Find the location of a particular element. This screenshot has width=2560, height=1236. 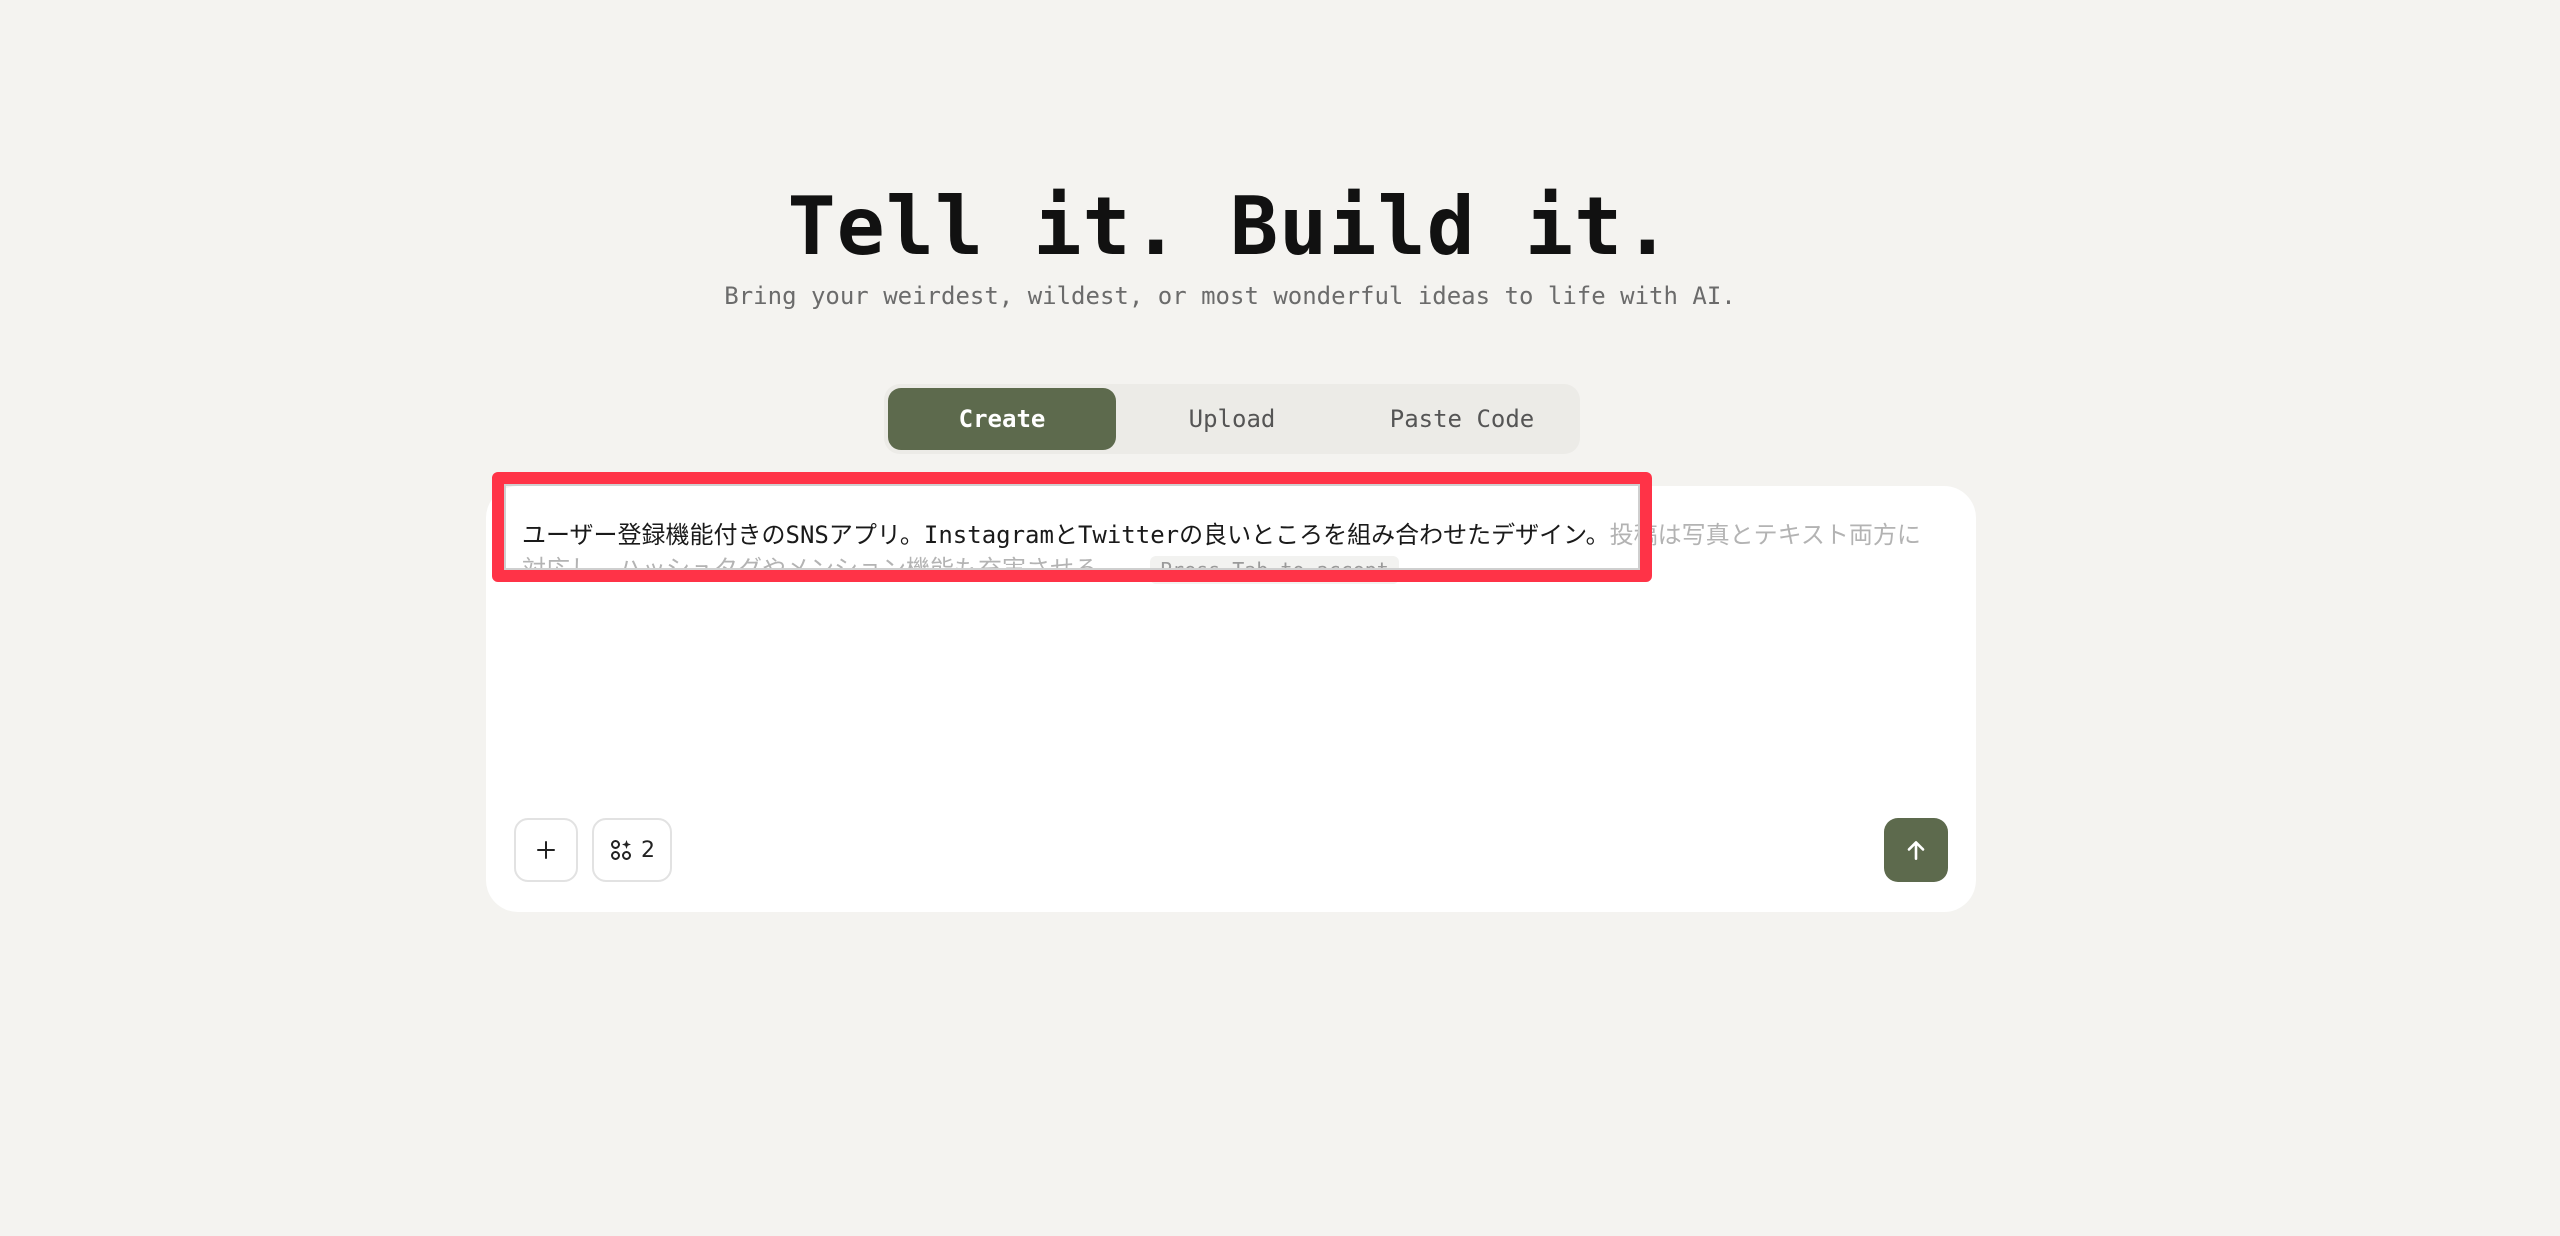

tab-create: Create is located at coordinates (1002, 419).